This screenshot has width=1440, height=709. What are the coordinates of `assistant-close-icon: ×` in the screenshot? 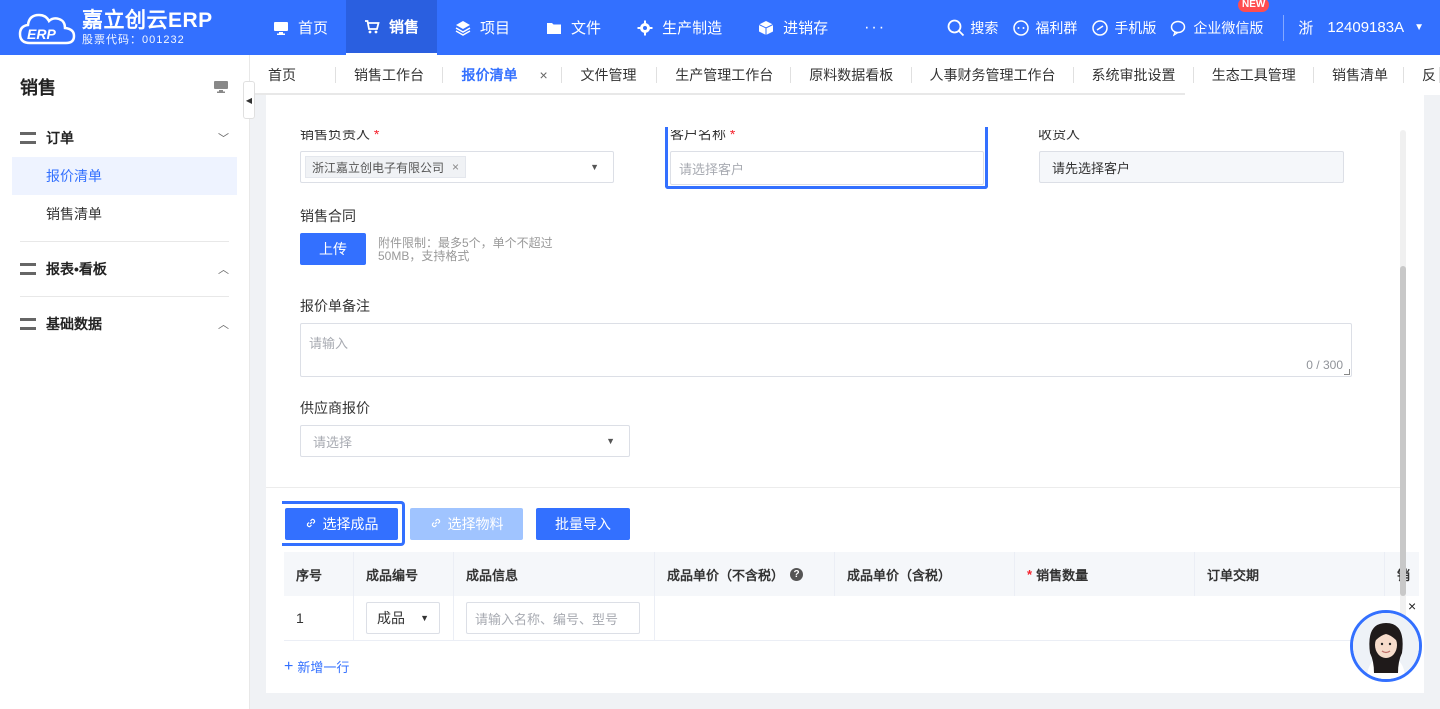 It's located at (1412, 606).